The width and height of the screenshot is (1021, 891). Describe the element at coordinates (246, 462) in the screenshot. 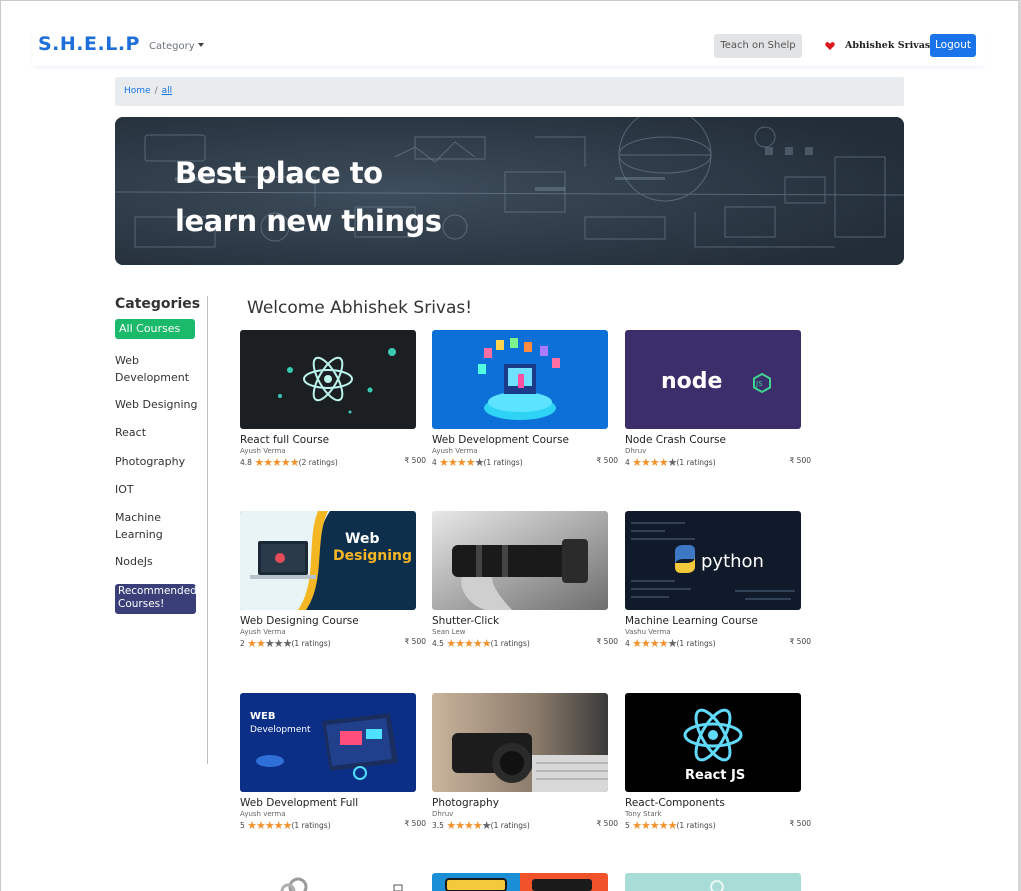

I see `rating-value: 4.8` at that location.